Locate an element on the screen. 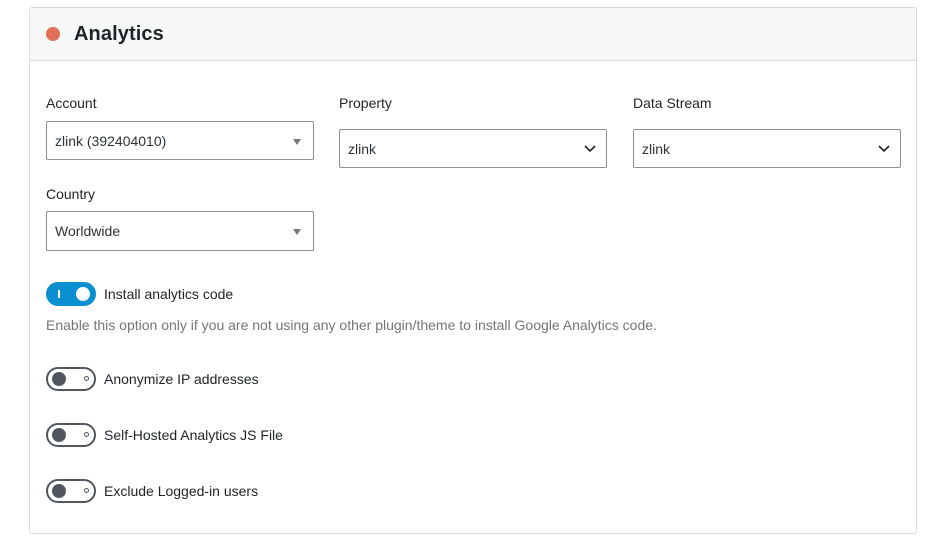  data-stream-select-value: zlink is located at coordinates (656, 148).